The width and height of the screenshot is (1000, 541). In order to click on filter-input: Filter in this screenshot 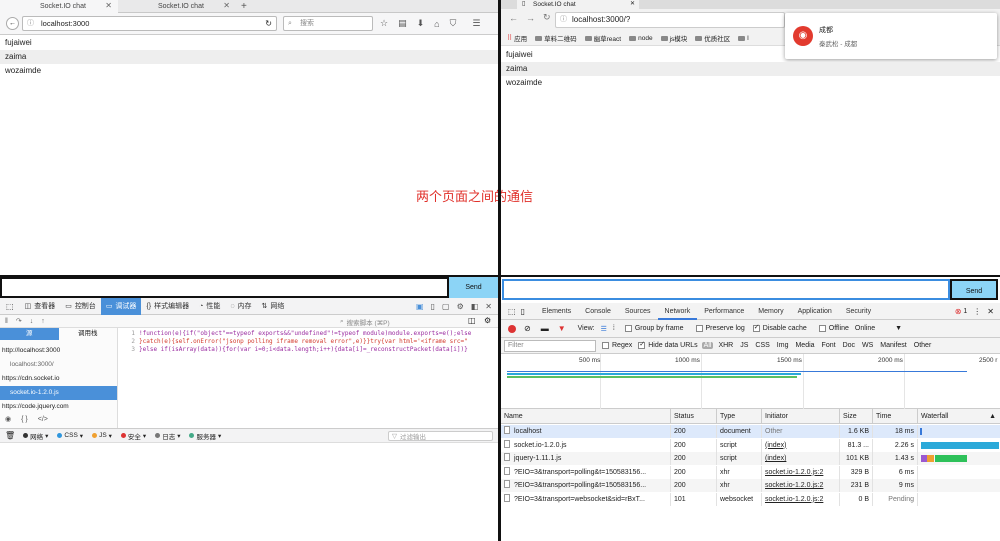, I will do `click(550, 345)`.